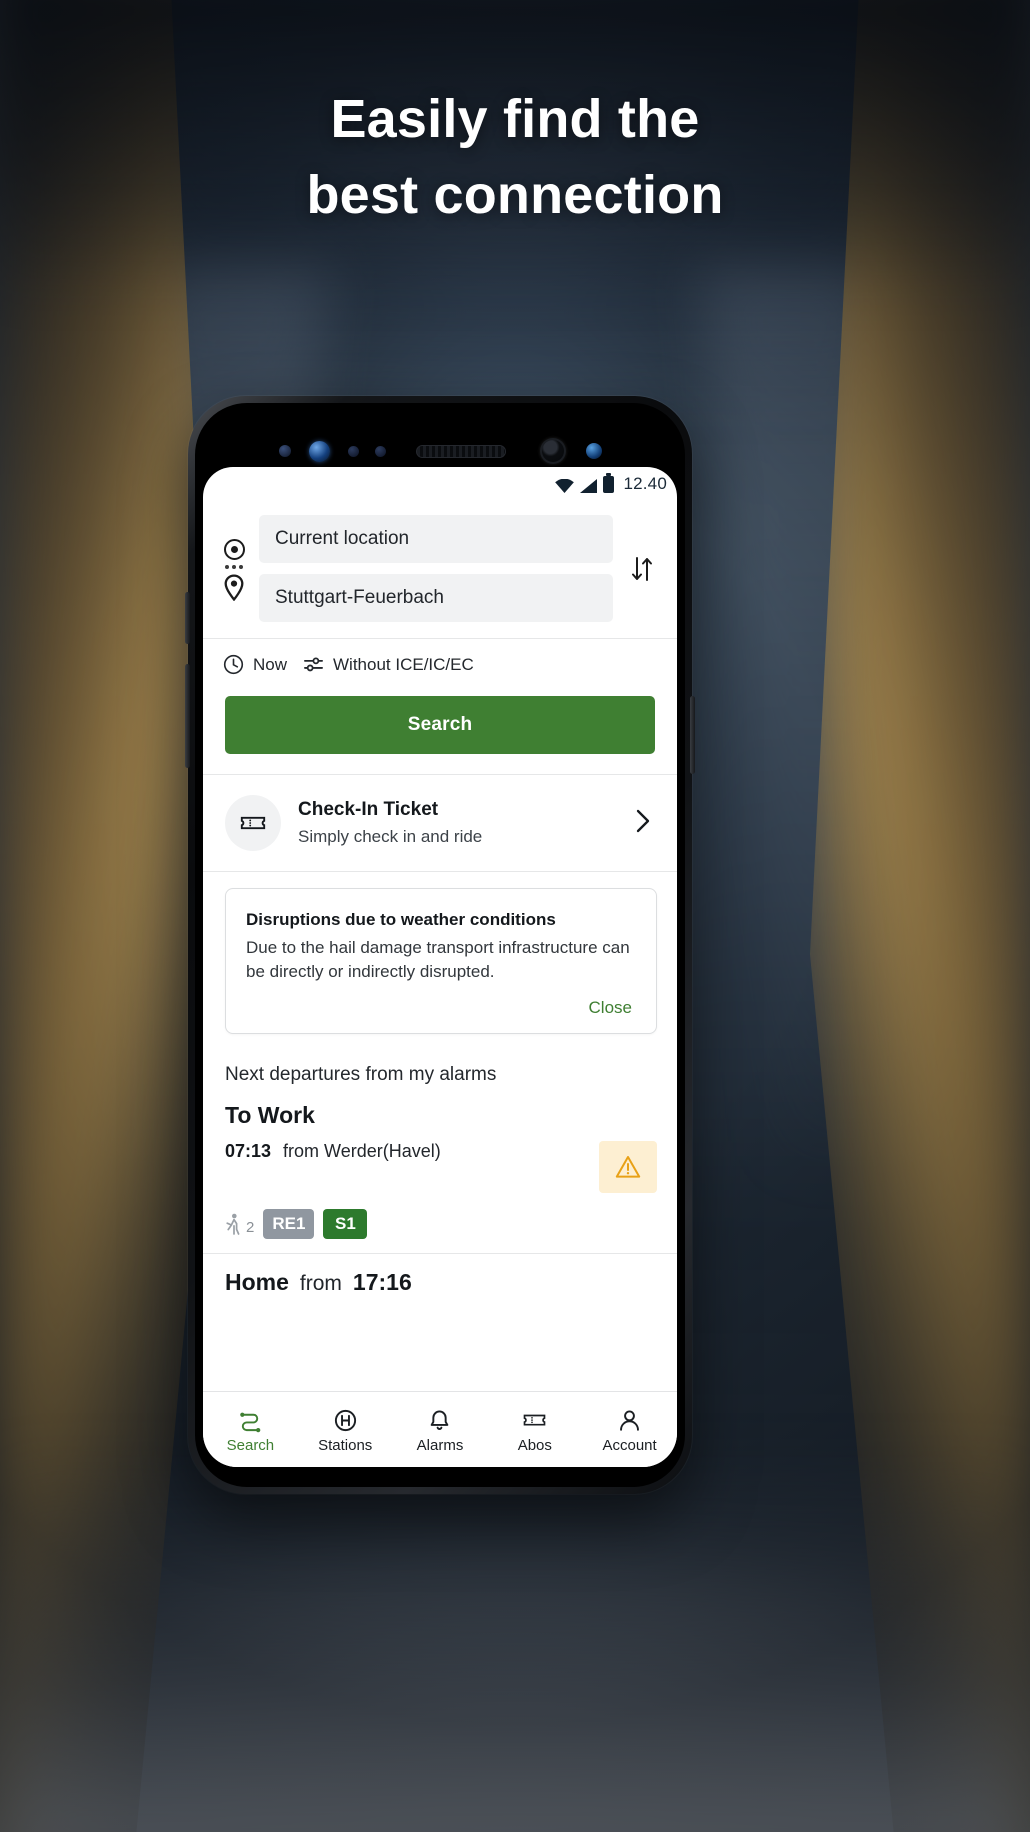  What do you see at coordinates (361, 1075) in the screenshot?
I see `departures-section-label: Next departures from my alarms` at bounding box center [361, 1075].